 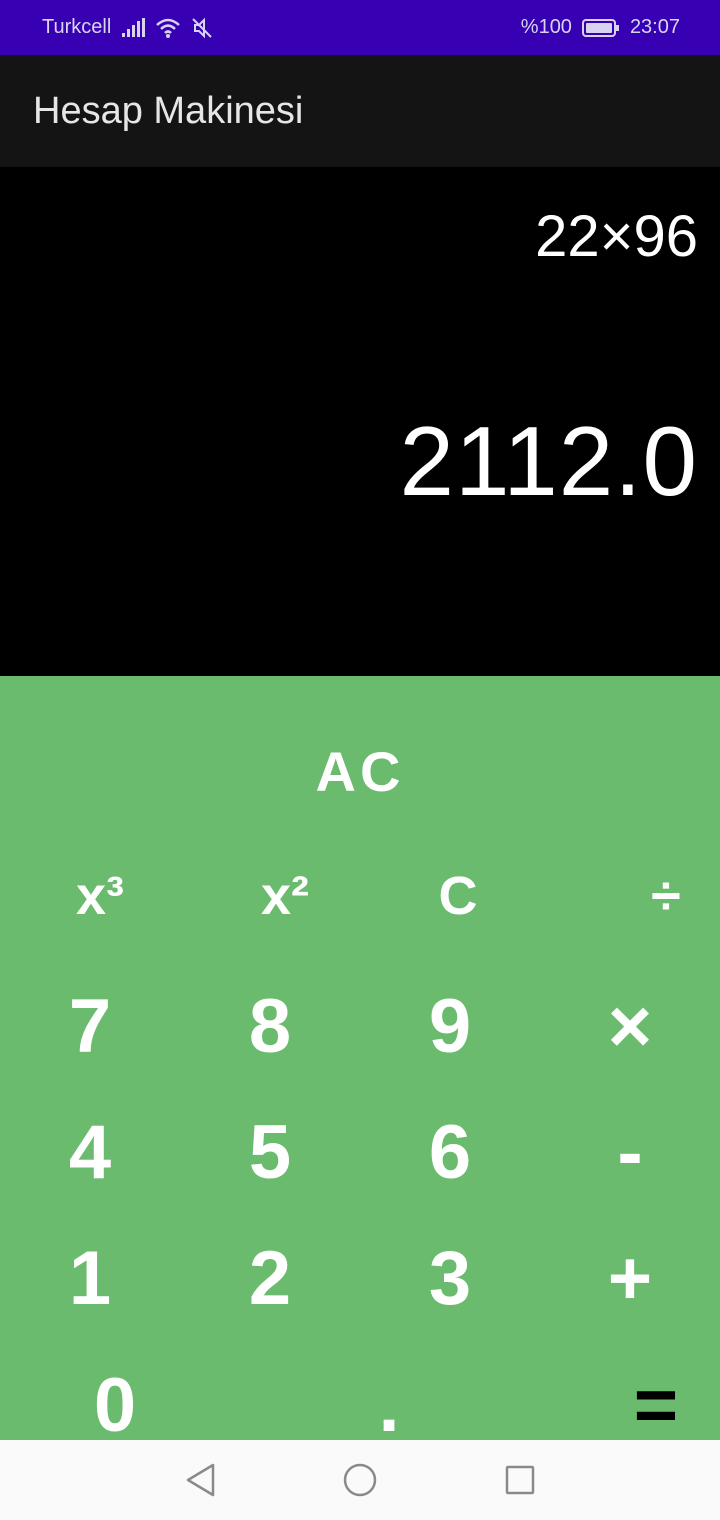 I want to click on home-icon, so click(x=360, y=1480).